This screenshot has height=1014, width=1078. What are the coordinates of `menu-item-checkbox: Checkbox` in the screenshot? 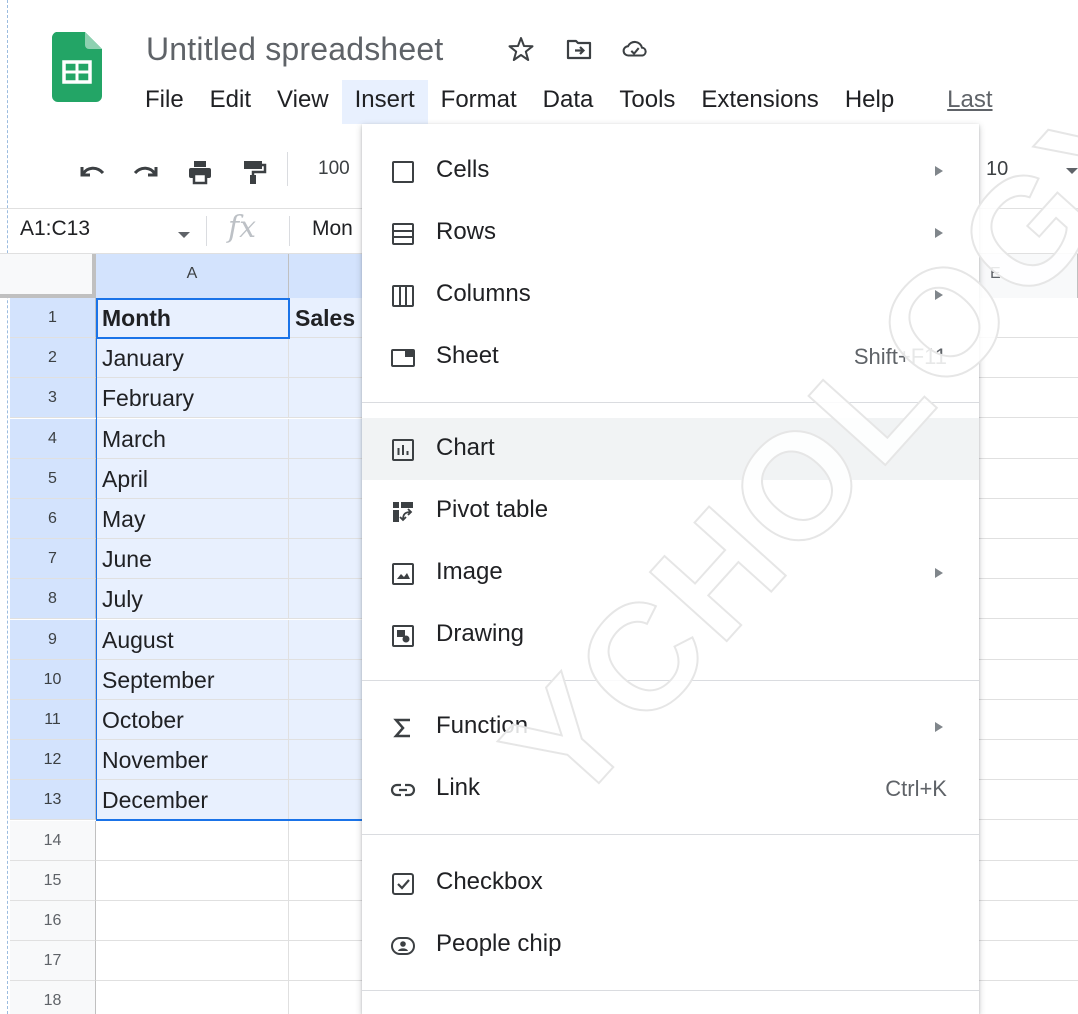 It's located at (670, 883).